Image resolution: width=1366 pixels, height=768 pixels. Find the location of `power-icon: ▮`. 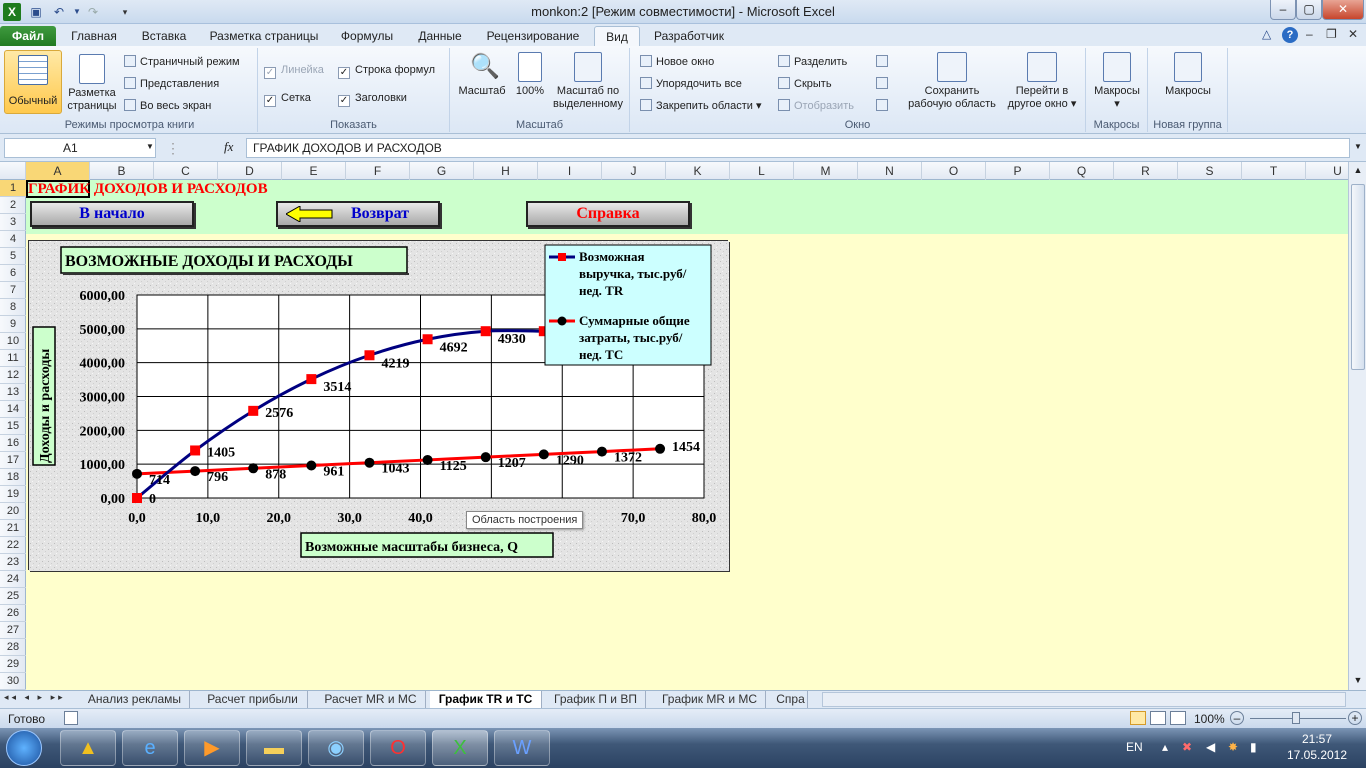

power-icon: ▮ is located at coordinates (1253, 747).